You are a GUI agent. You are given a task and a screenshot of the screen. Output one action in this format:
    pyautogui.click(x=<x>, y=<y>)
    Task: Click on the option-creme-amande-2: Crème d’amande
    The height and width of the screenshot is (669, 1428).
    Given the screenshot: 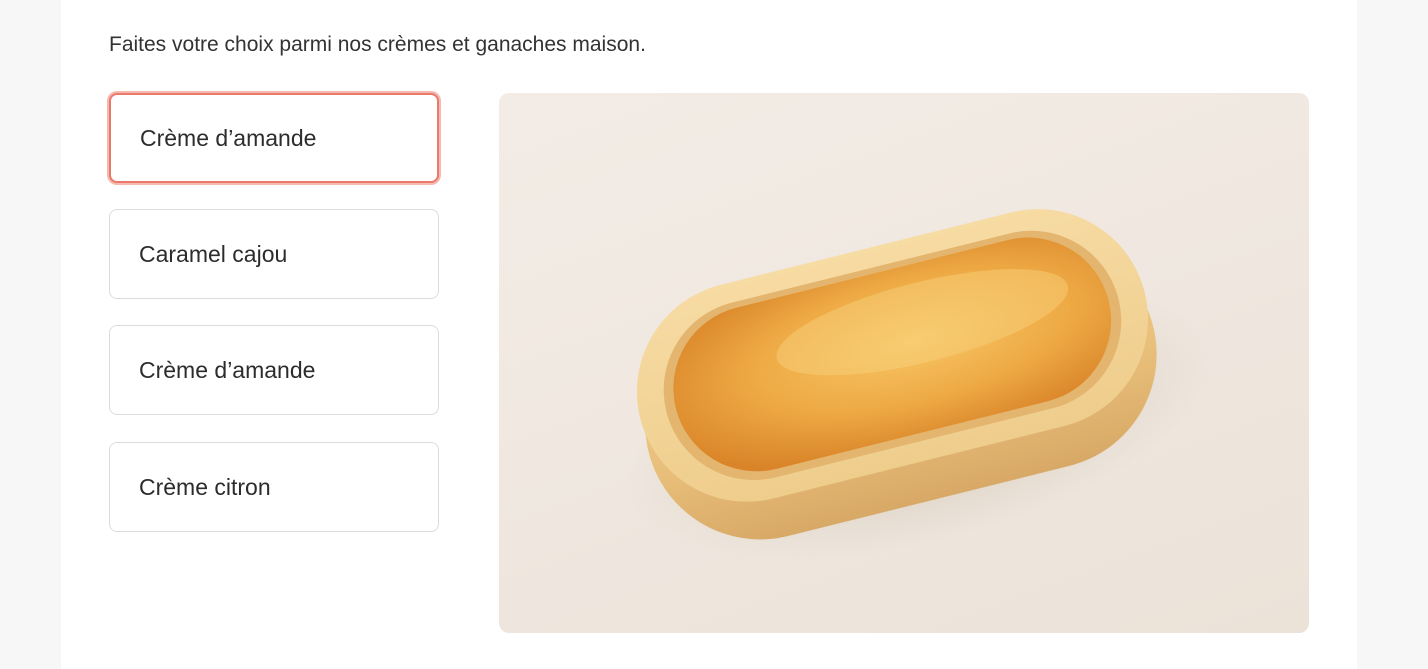 What is the action you would take?
    pyautogui.click(x=274, y=370)
    